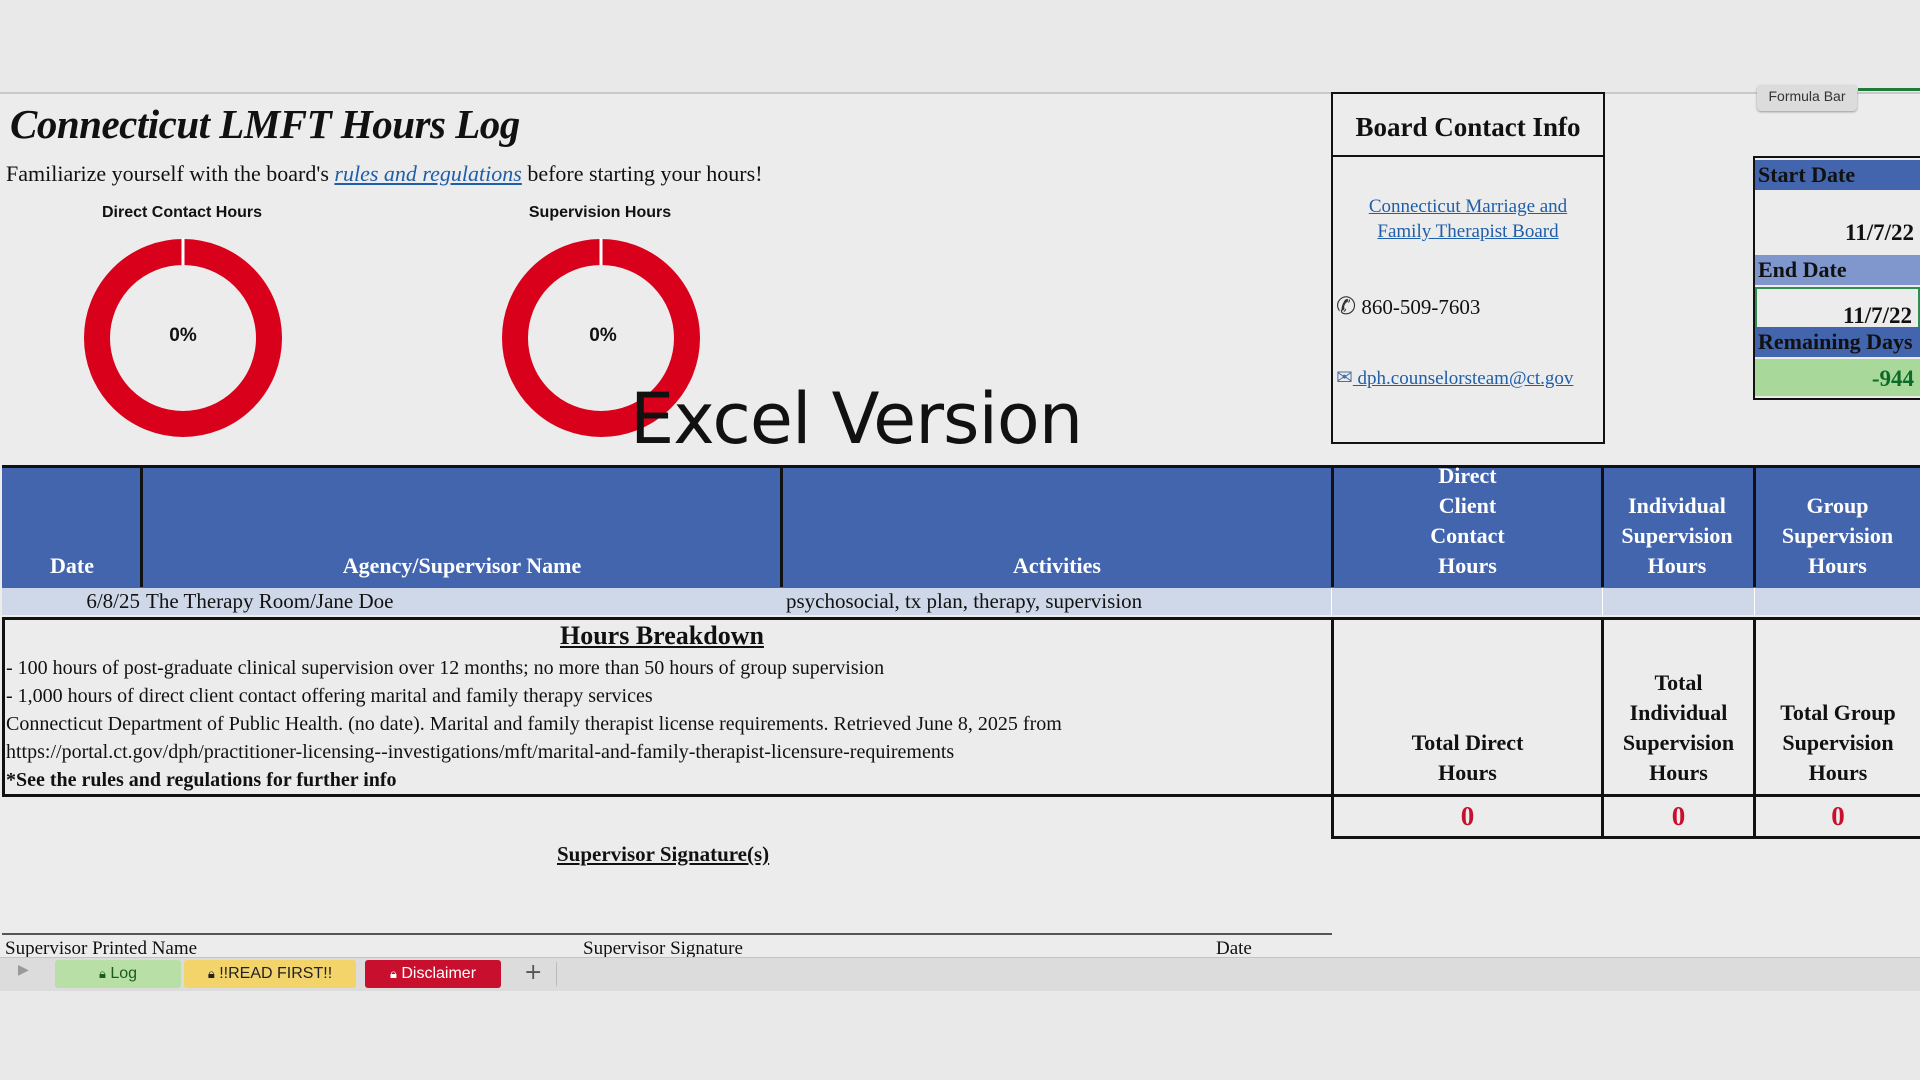  Describe the element at coordinates (1678, 601) in the screenshot. I see `row-individual-hours` at that location.